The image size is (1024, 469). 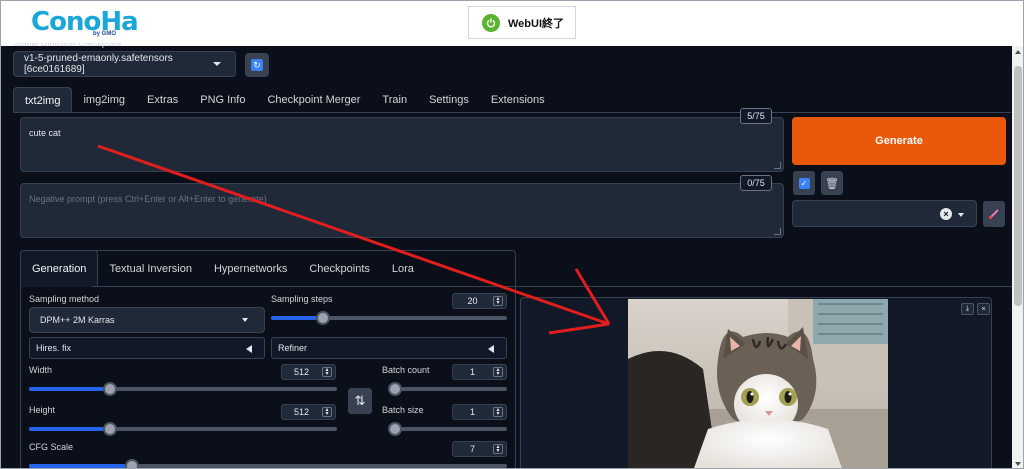 I want to click on page-scrollbar, so click(x=1017, y=257).